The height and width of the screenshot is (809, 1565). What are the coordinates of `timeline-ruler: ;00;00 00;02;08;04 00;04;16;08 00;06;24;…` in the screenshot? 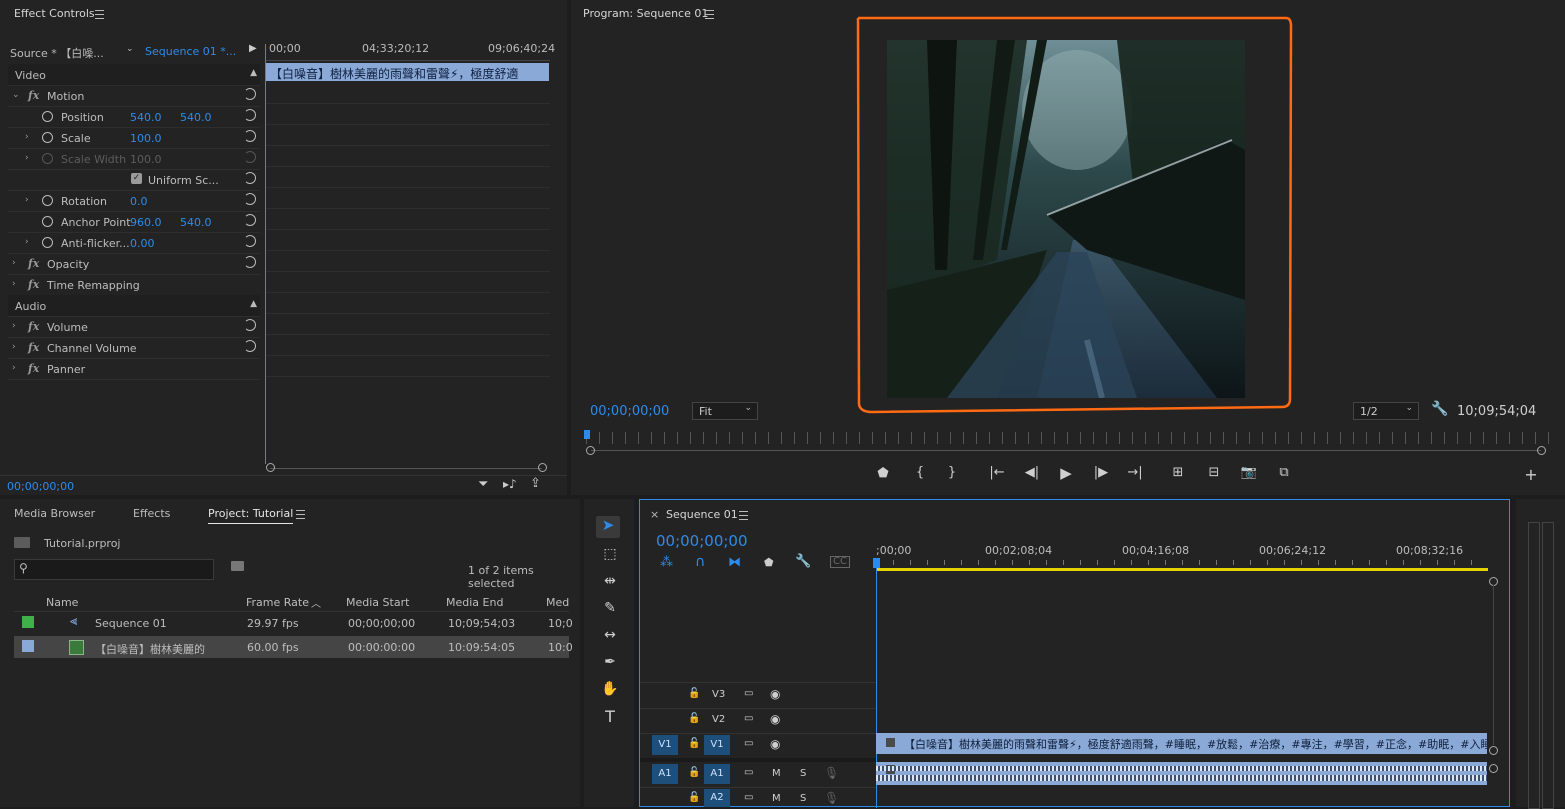 It's located at (1182, 554).